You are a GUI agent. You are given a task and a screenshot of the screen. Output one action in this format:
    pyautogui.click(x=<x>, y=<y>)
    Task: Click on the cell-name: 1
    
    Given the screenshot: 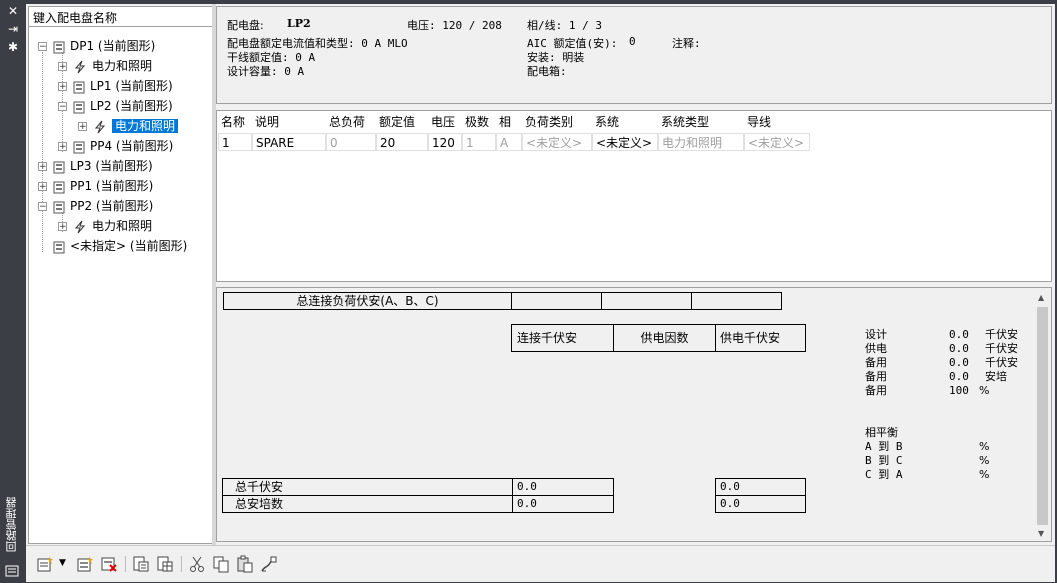 What is the action you would take?
    pyautogui.click(x=235, y=142)
    